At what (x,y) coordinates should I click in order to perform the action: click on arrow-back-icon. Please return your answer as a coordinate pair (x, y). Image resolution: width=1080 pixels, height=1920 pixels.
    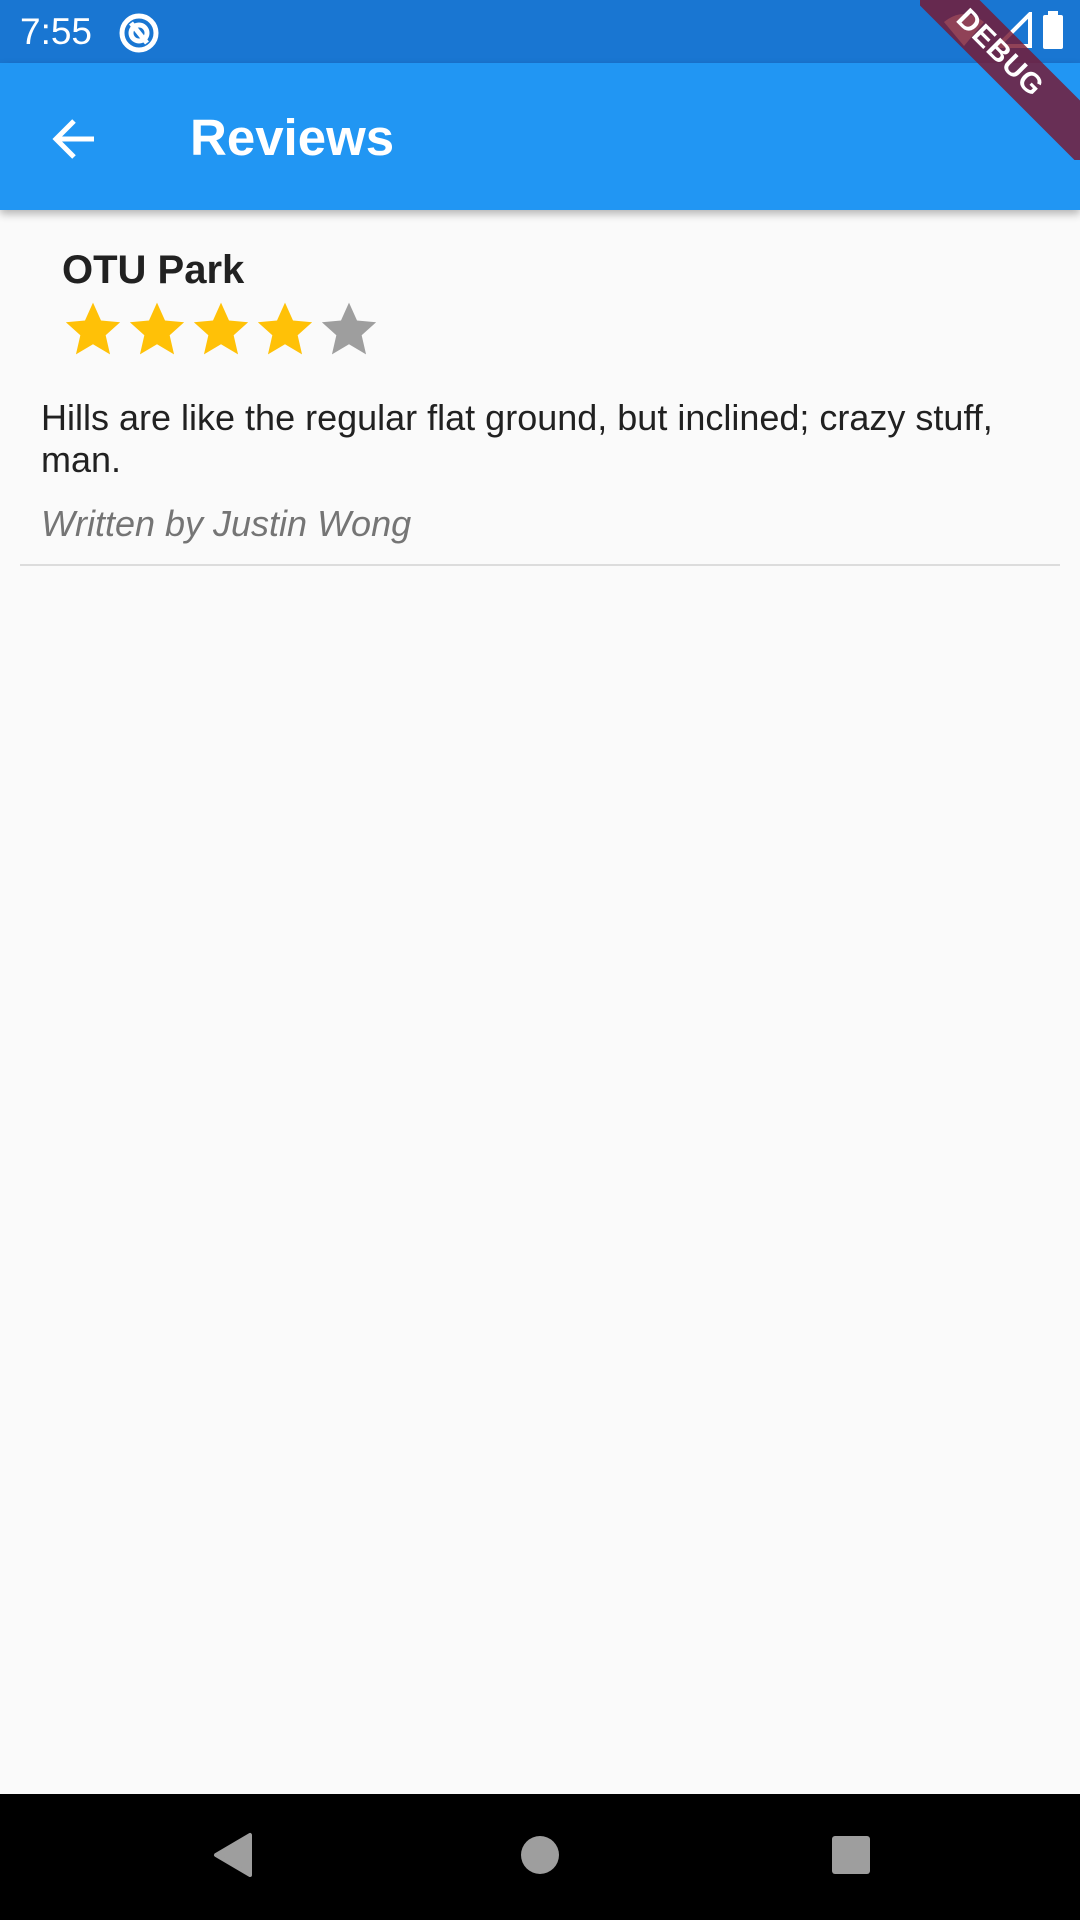
    Looking at the image, I should click on (74, 141).